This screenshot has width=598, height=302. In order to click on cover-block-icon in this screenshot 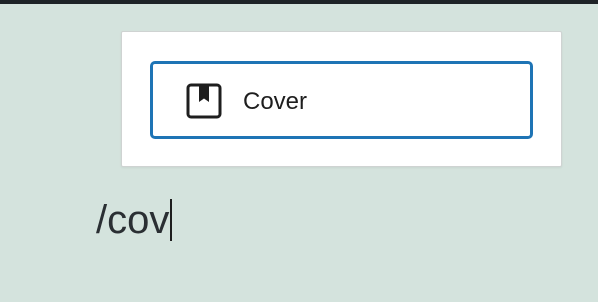, I will do `click(204, 101)`.